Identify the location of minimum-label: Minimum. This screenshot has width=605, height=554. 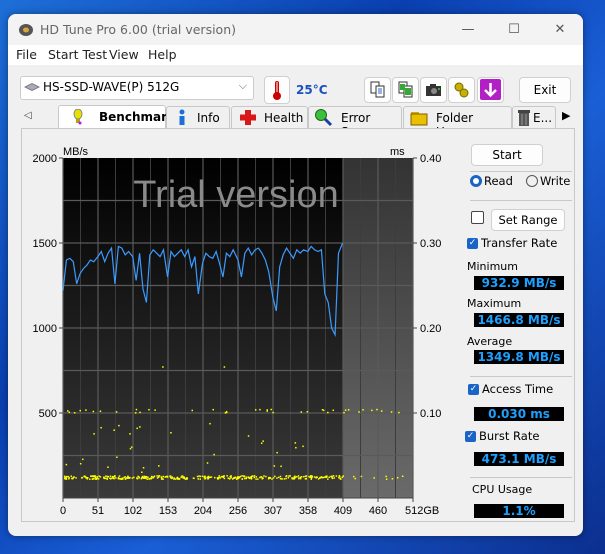
(492, 266).